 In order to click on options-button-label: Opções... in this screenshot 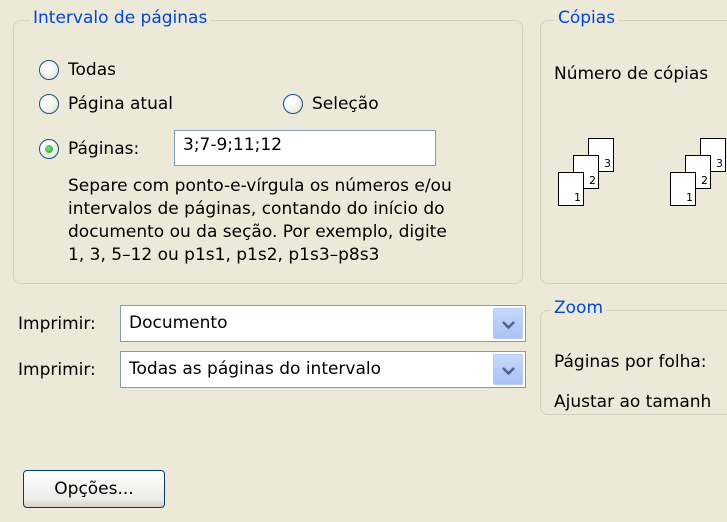, I will do `click(94, 489)`.